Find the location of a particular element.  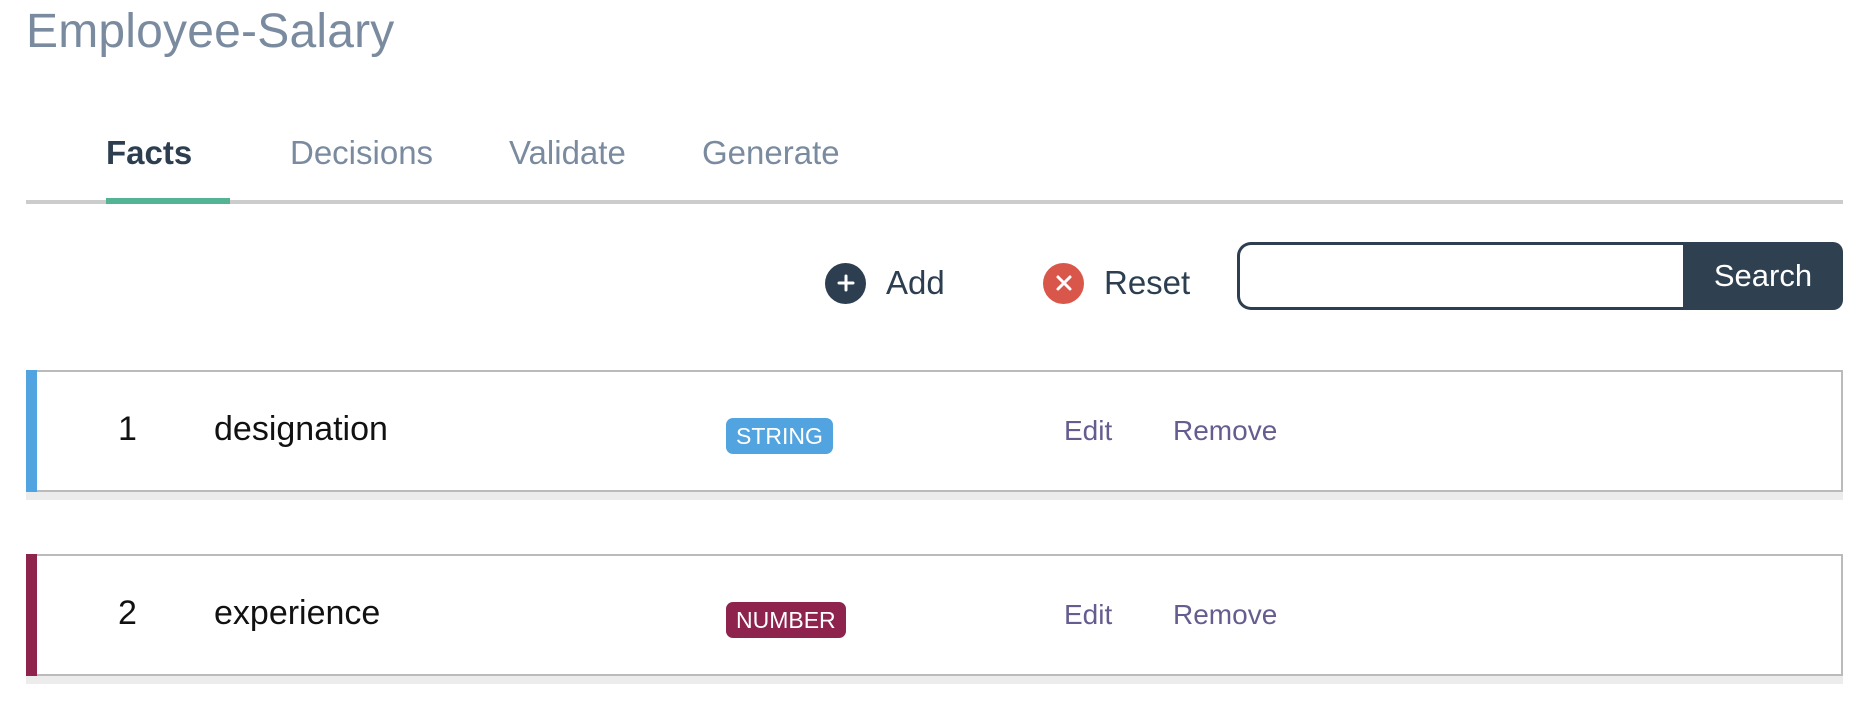

fact-name: experience is located at coordinates (297, 613).